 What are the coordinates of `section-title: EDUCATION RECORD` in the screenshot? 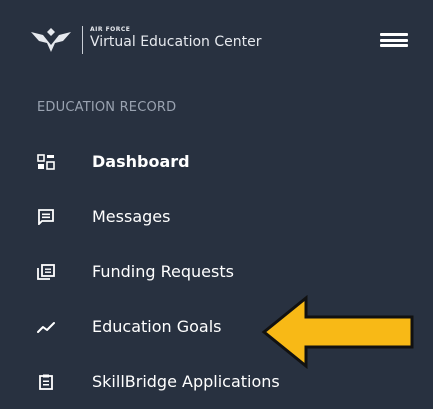 It's located at (107, 107).